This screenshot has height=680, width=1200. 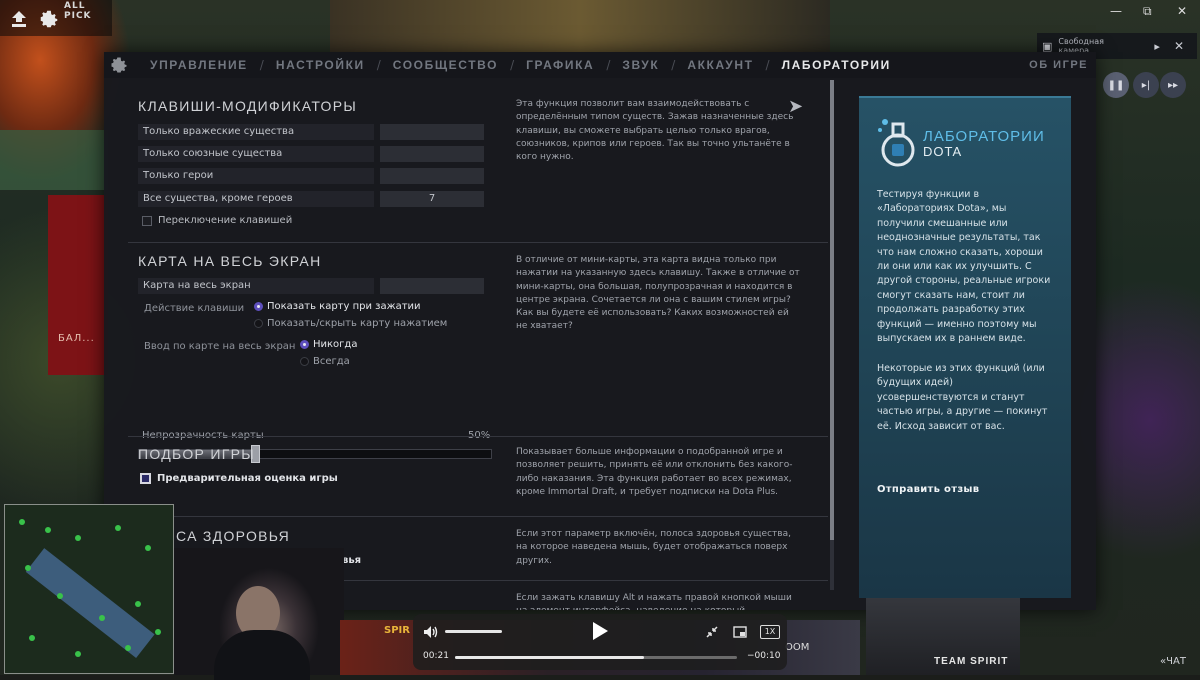 I want to click on radio-label: Показать/скрыть карту нажатием, so click(x=357, y=323).